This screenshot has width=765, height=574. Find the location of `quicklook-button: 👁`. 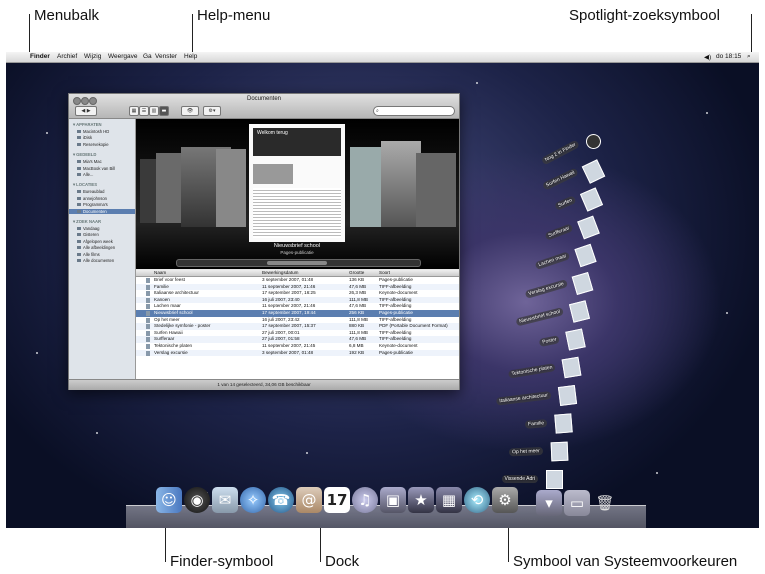

quicklook-button: 👁 is located at coordinates (190, 111).